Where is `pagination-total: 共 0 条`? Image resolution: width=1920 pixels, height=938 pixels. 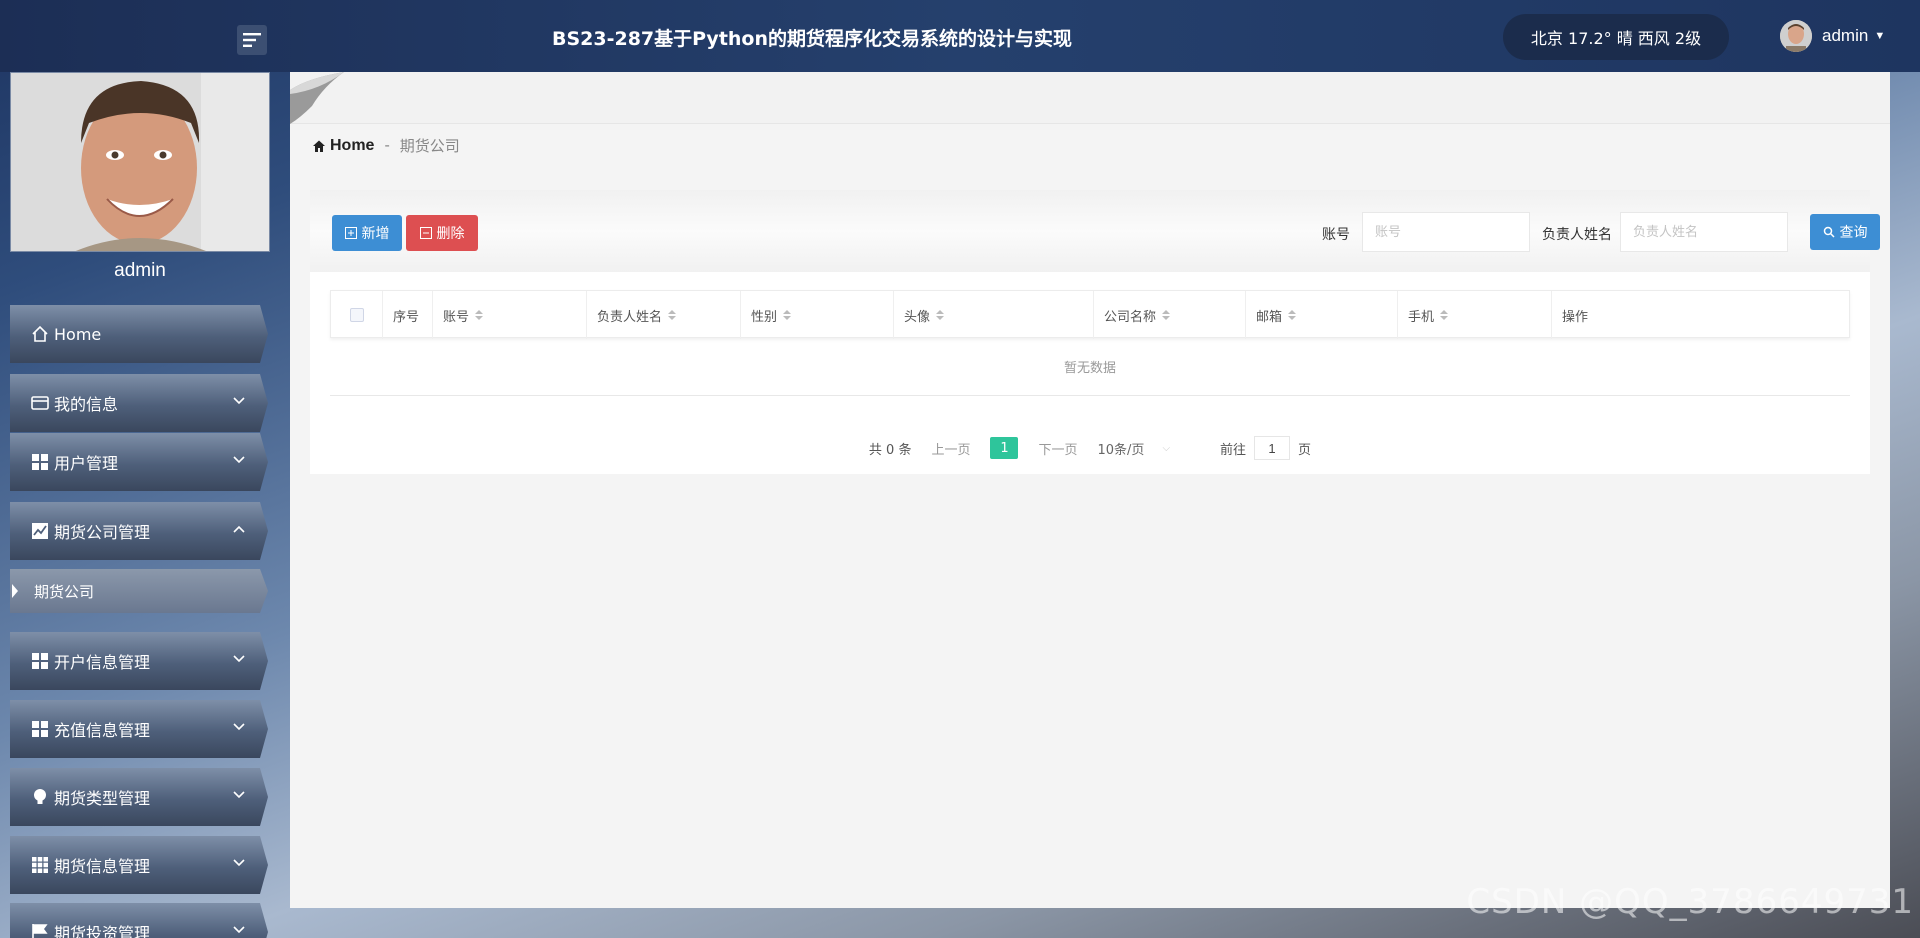 pagination-total: 共 0 条 is located at coordinates (890, 450).